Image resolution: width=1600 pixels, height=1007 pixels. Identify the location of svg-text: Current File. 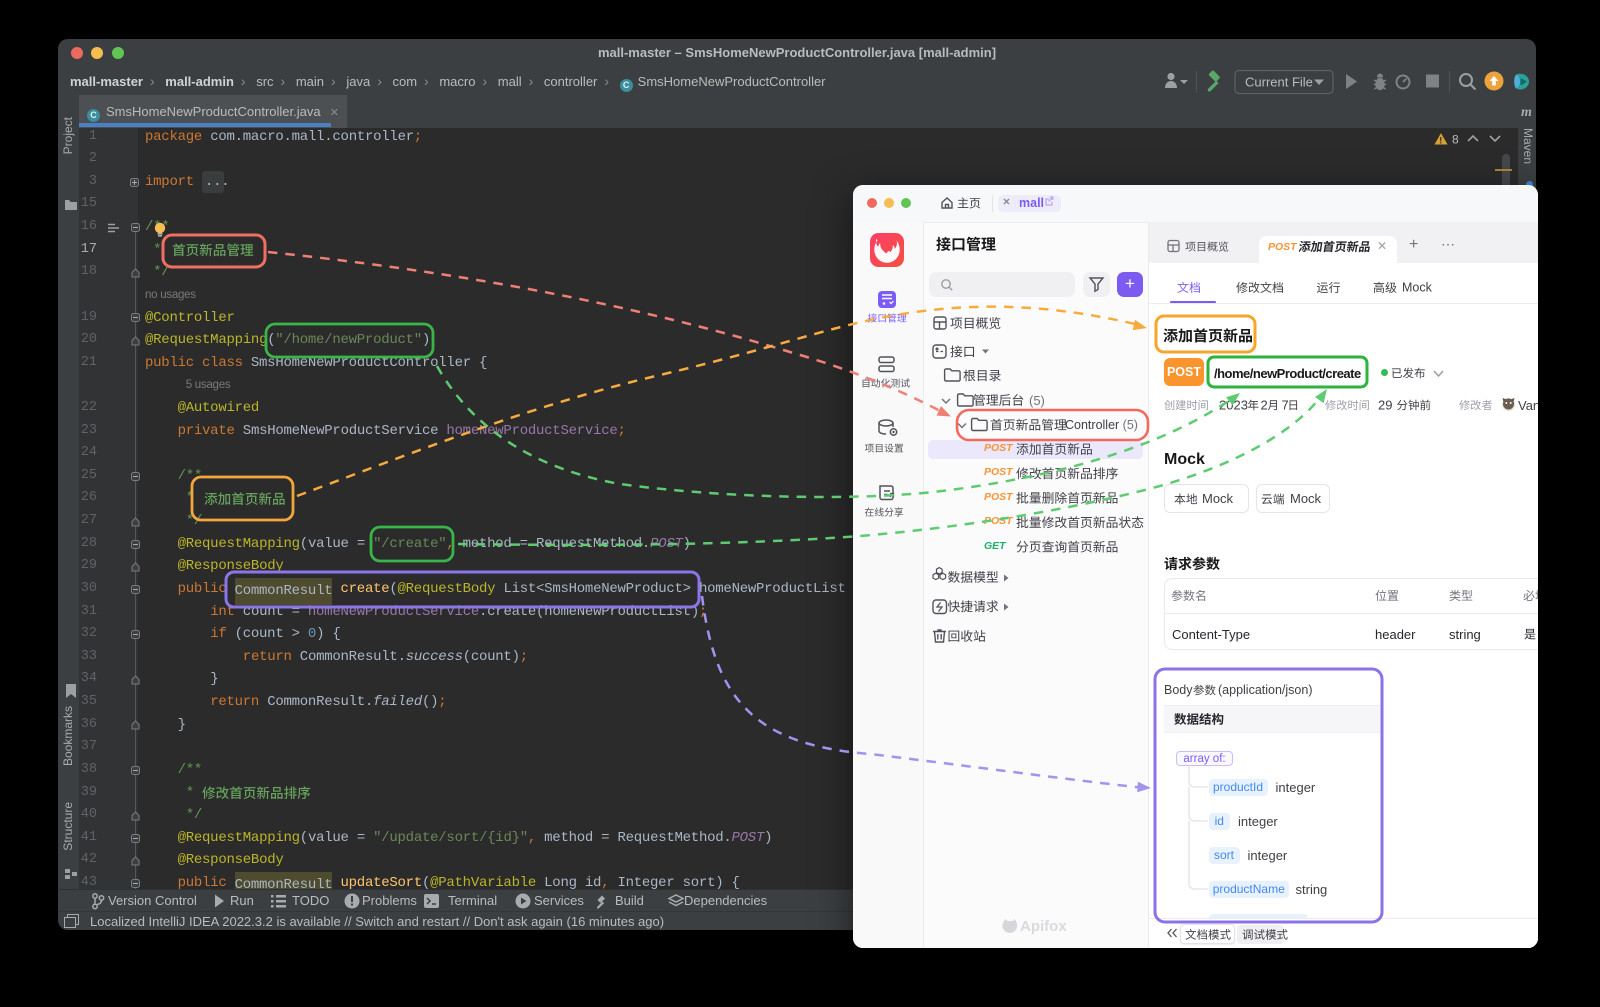
(1279, 82).